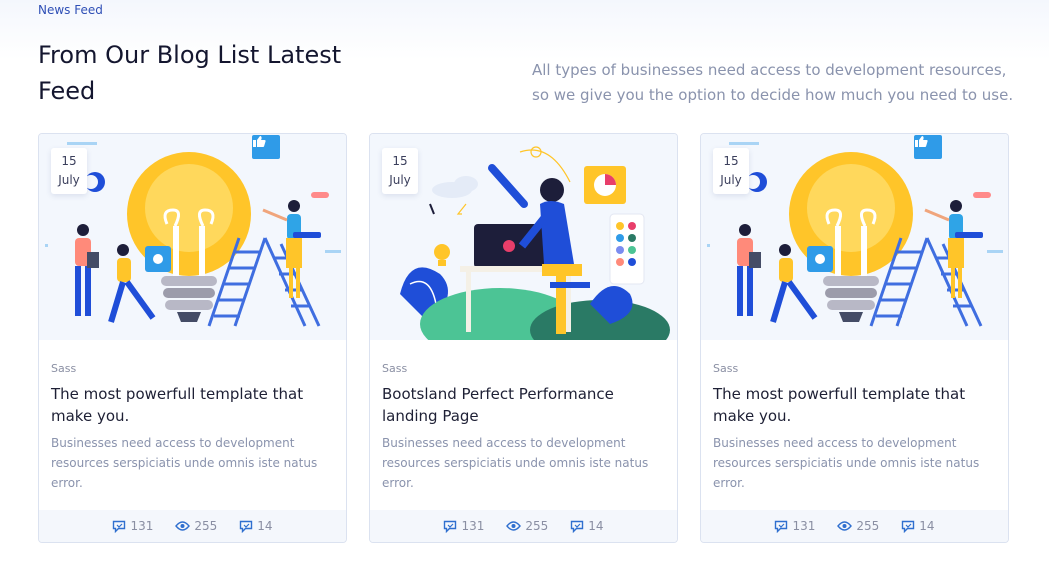 Image resolution: width=1049 pixels, height=562 pixels. Describe the element at coordinates (190, 73) in the screenshot. I see `section-title: From Our Blog List Latest Feed` at that location.